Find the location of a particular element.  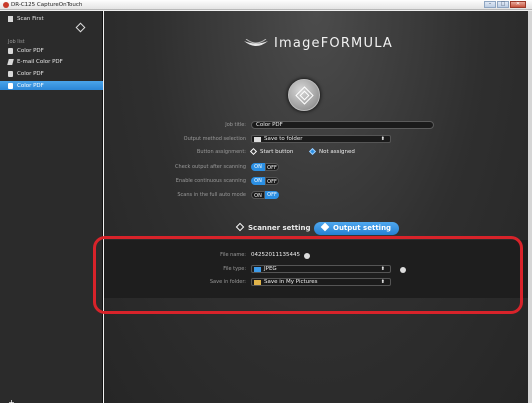

brand-logo: ImageFORMULA is located at coordinates (318, 43).